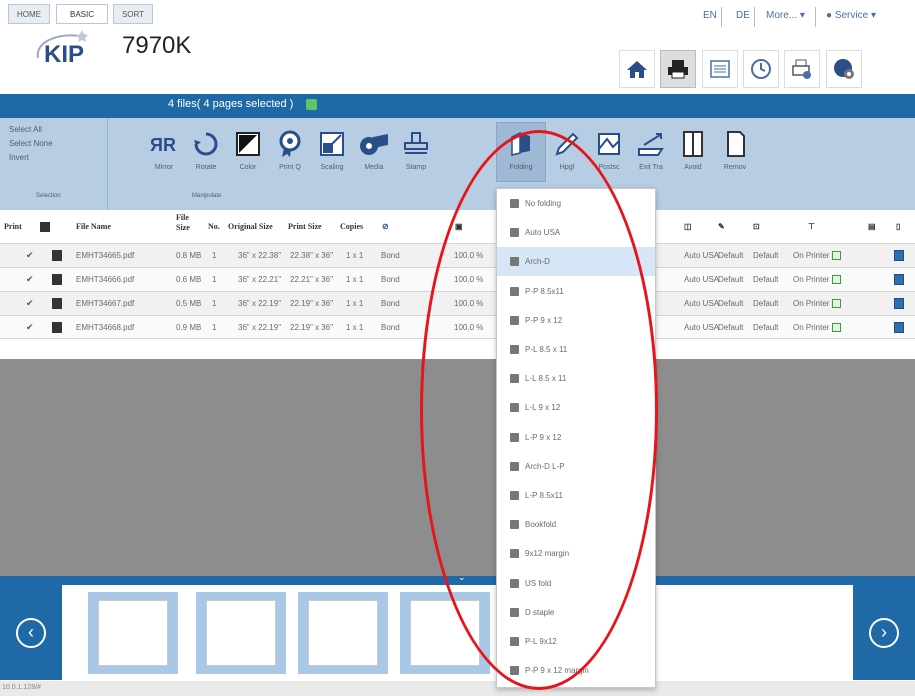 This screenshot has height=696, width=915. I want to click on service-menu: ● Service ▾, so click(851, 15).